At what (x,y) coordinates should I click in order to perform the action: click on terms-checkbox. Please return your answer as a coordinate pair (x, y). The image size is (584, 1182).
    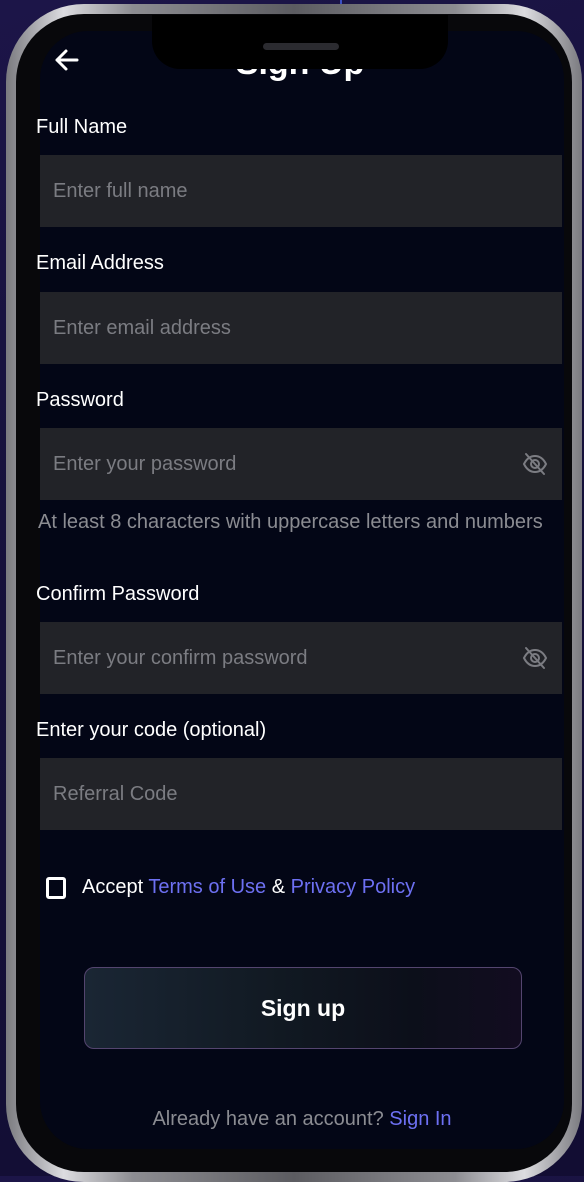
    Looking at the image, I should click on (56, 888).